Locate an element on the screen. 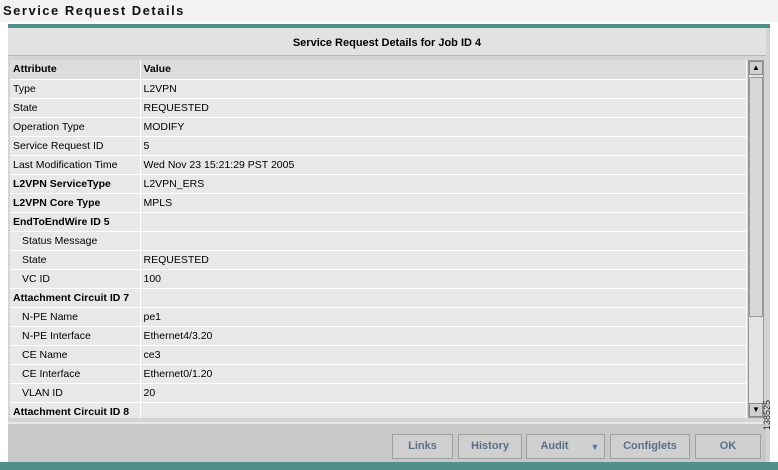 The width and height of the screenshot is (778, 470). table-scrollbar: ▲ ▼ is located at coordinates (756, 239).